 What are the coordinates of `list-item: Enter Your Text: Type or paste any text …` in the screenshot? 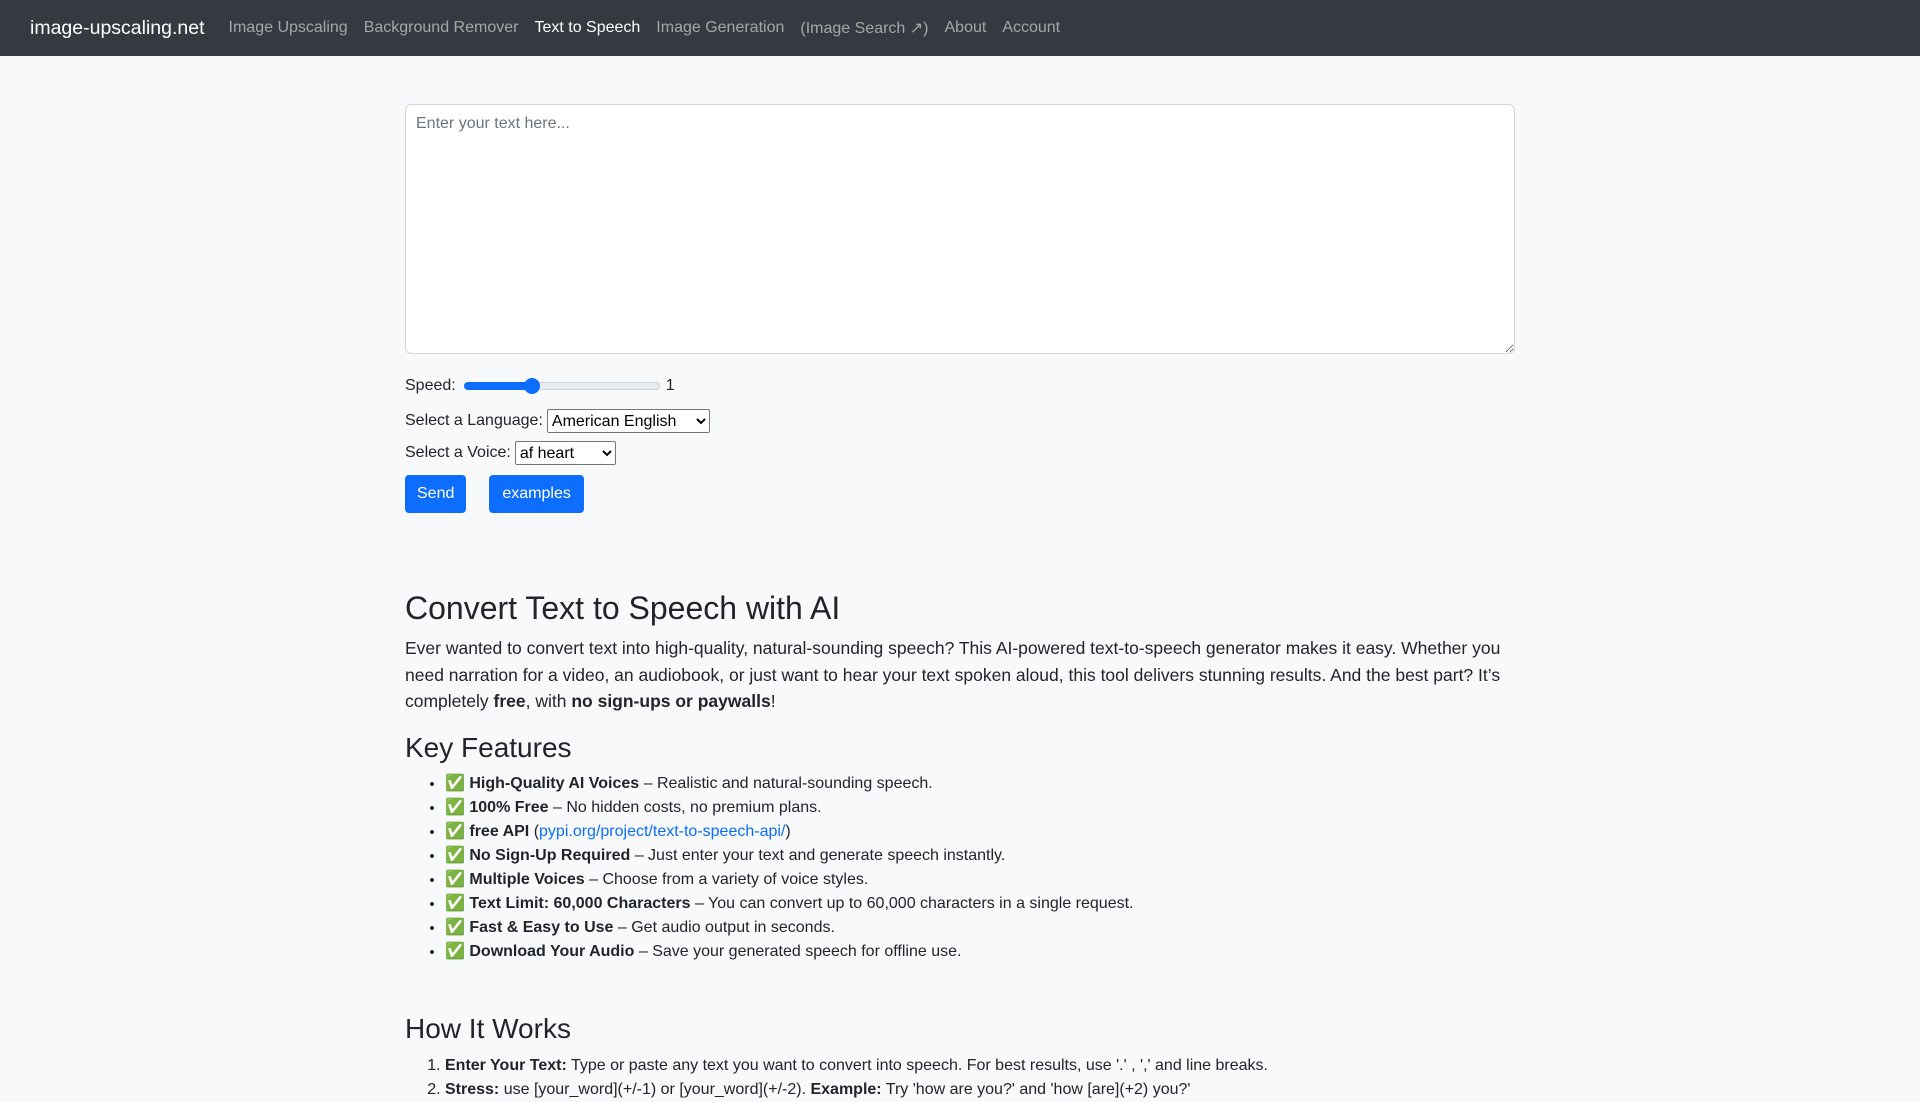 It's located at (980, 1066).